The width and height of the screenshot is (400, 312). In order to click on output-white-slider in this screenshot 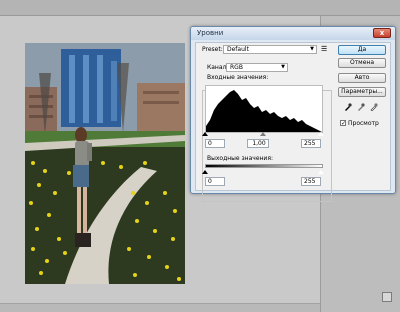, I will do `click(321, 172)`.